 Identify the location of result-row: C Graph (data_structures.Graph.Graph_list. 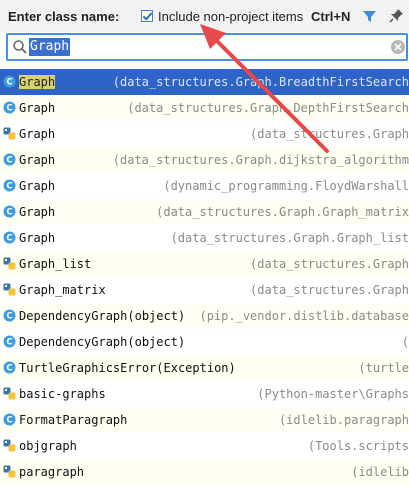
(204, 238).